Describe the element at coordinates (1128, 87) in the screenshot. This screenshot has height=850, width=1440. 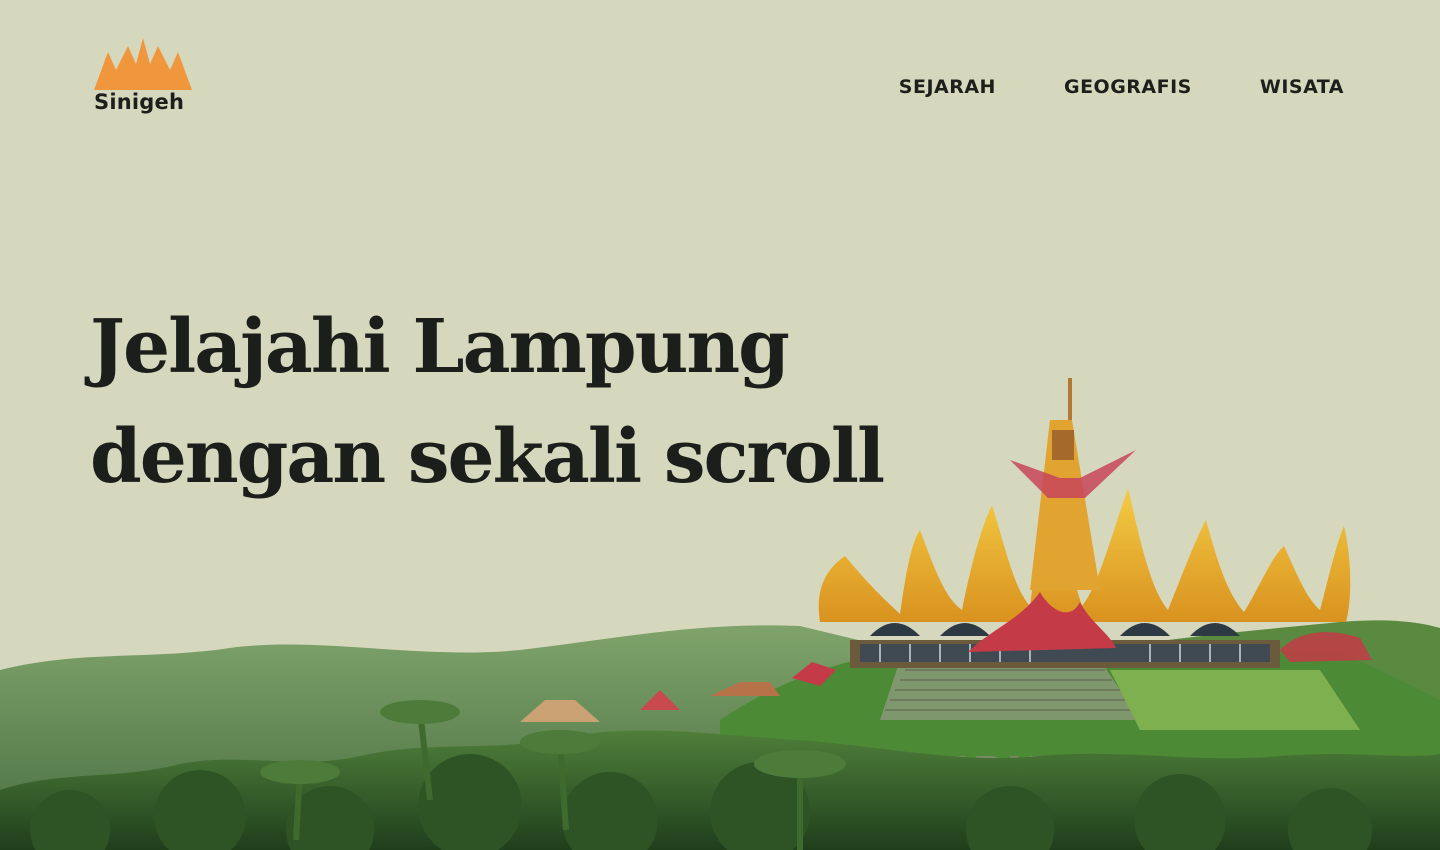
I see `nav-link-geografis: GEOGRAFIS` at that location.